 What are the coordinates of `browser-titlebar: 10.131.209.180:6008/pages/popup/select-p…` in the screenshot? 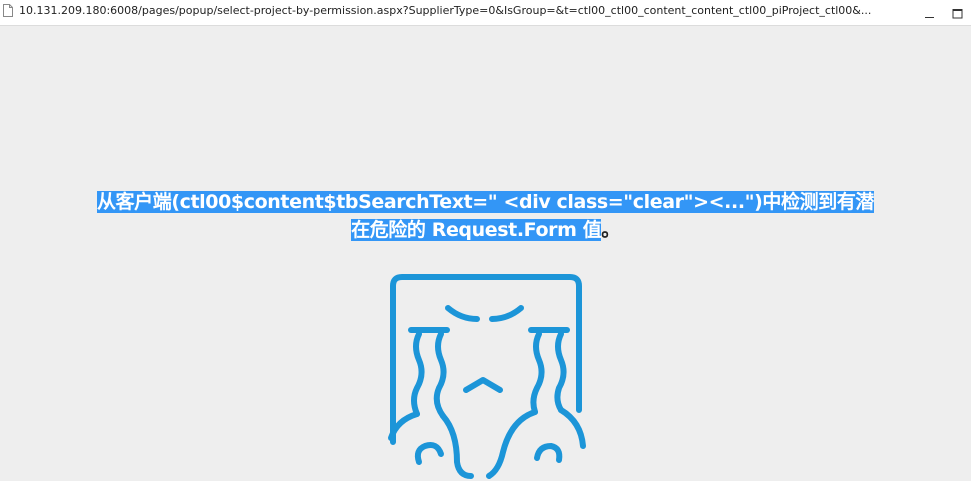 It's located at (485, 13).